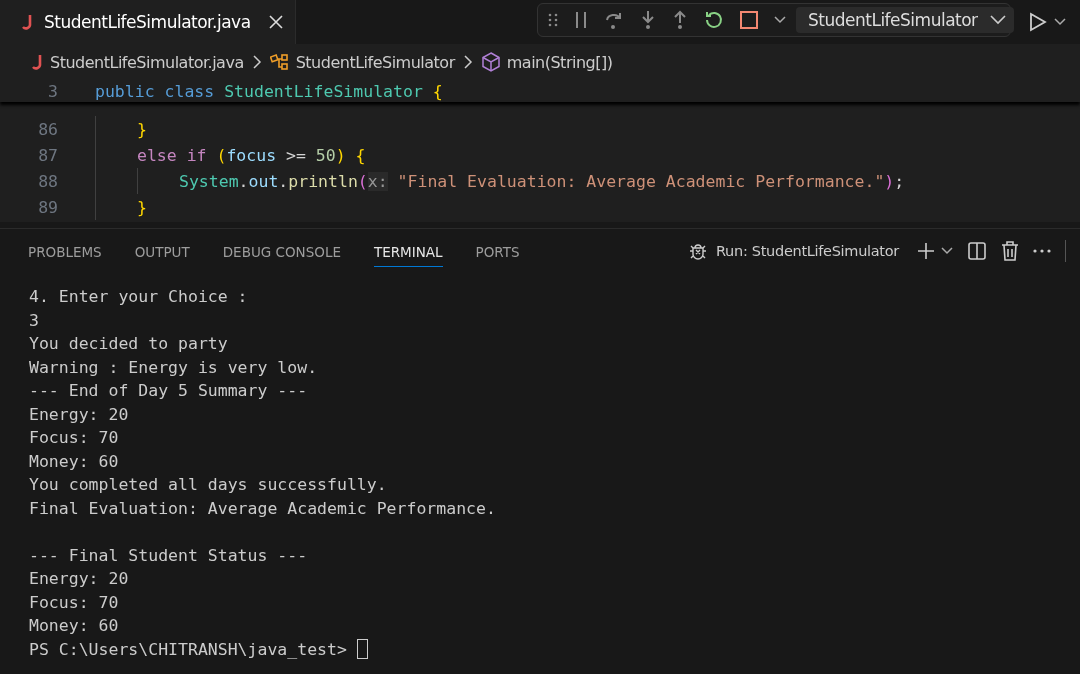 This screenshot has height=674, width=1080. What do you see at coordinates (807, 251) in the screenshot?
I see `terminal-name: Run: StudentLifeSimulator` at bounding box center [807, 251].